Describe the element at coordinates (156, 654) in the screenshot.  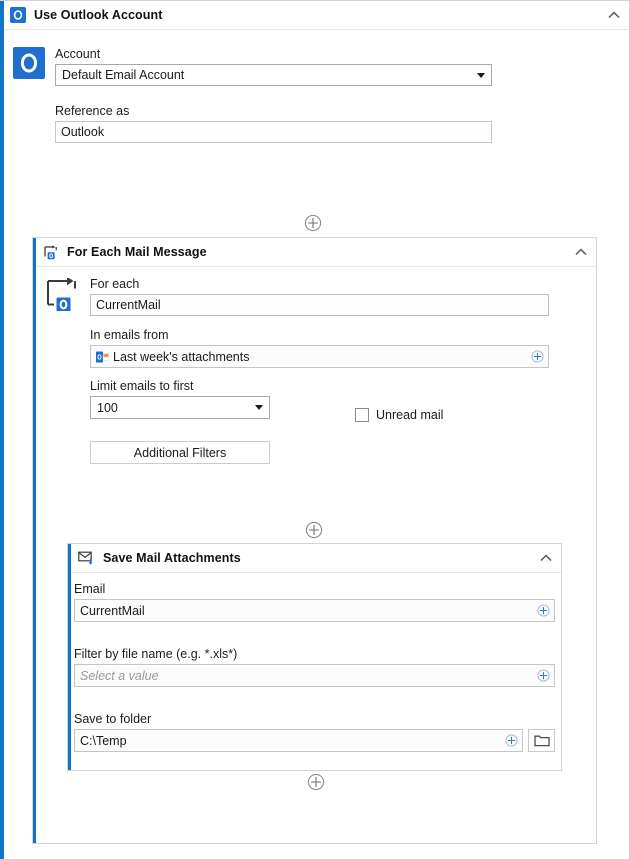
I see `filter-by-file-name-label: Filter by file name (e.g. *.xls*)` at that location.